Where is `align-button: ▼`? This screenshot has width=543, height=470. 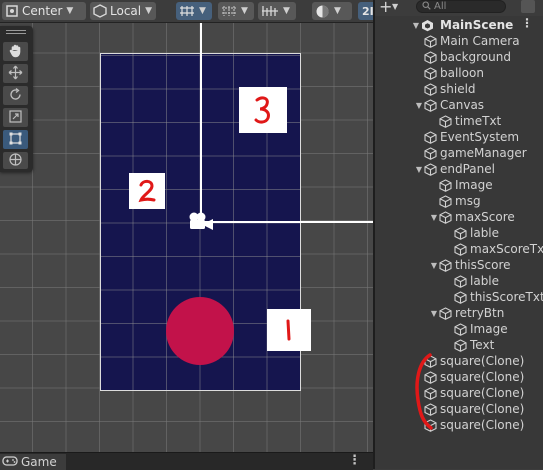 align-button: ▼ is located at coordinates (277, 11).